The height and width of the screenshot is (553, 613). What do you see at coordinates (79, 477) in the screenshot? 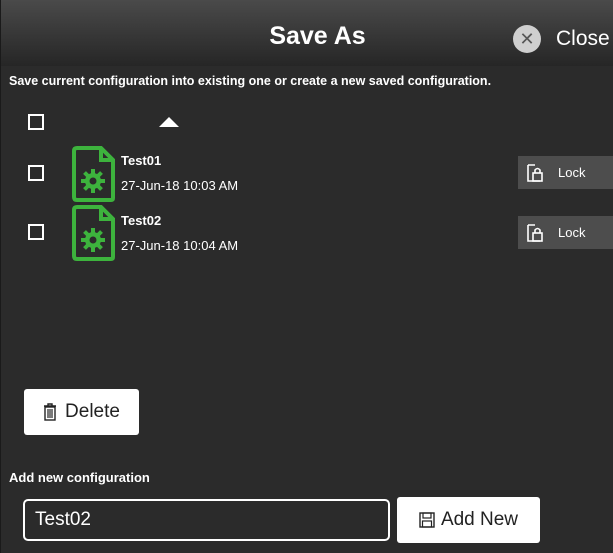
I see `add-new-section-label: Add new configuration` at bounding box center [79, 477].